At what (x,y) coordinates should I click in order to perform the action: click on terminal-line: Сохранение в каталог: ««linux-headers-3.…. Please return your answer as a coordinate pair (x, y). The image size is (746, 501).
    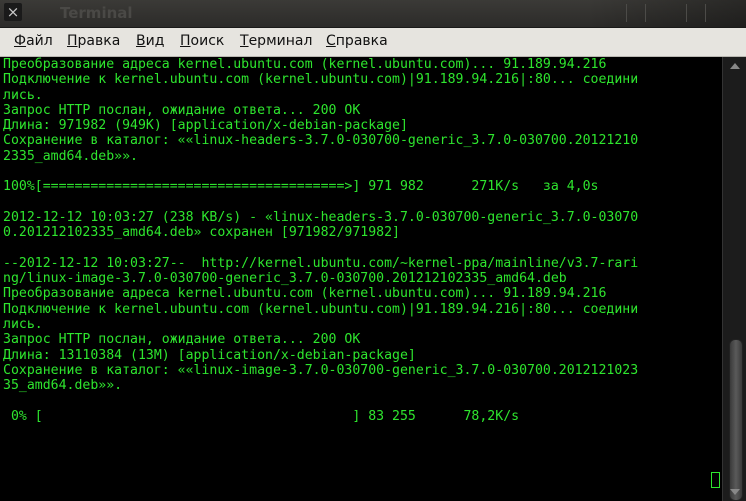
    Looking at the image, I should click on (321, 141).